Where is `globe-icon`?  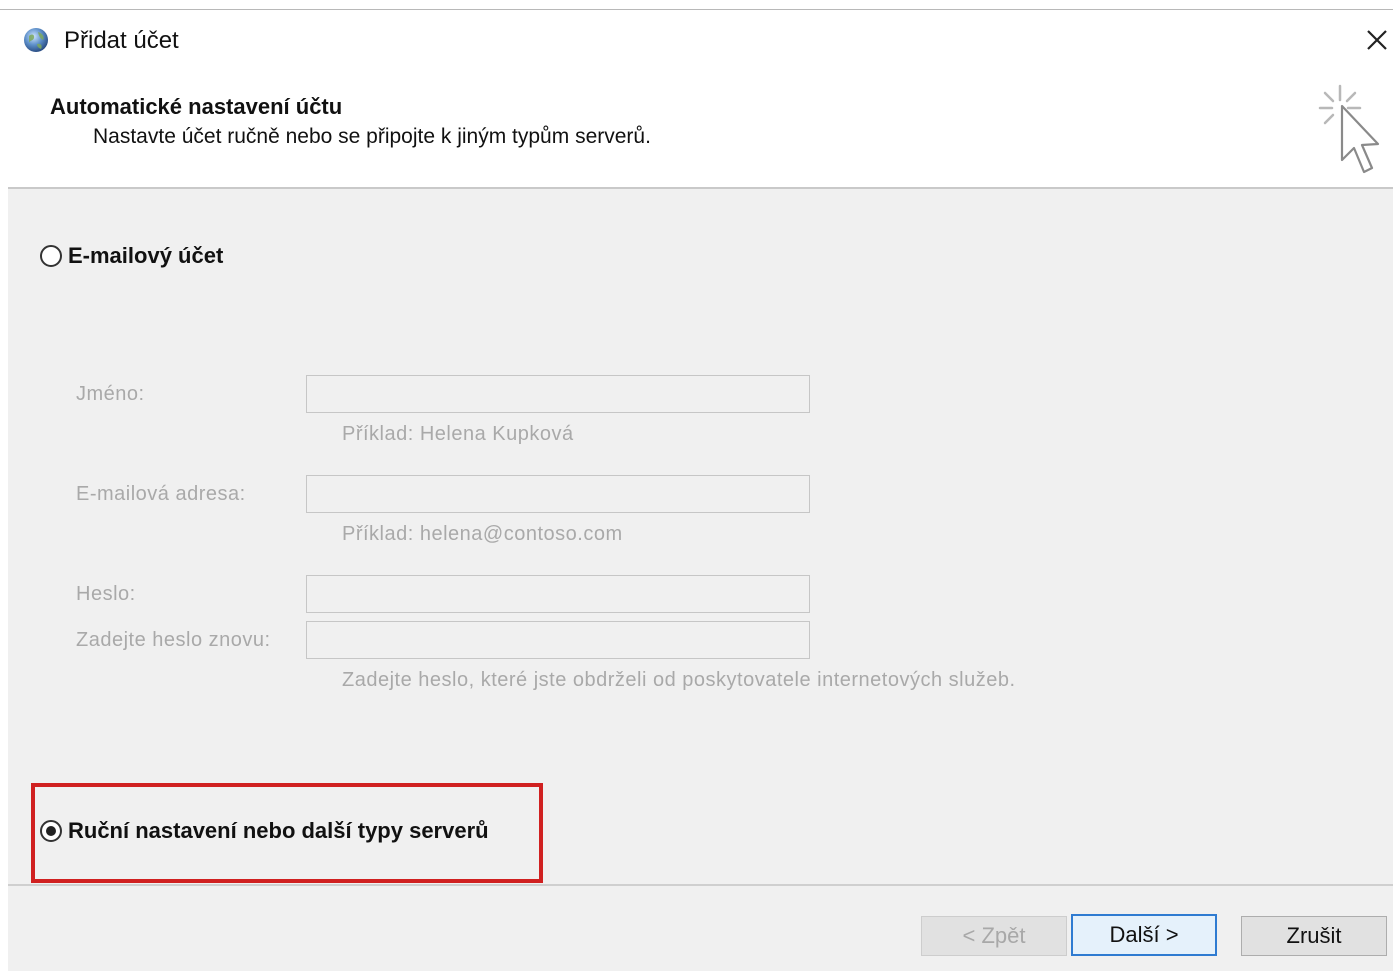
globe-icon is located at coordinates (36, 40).